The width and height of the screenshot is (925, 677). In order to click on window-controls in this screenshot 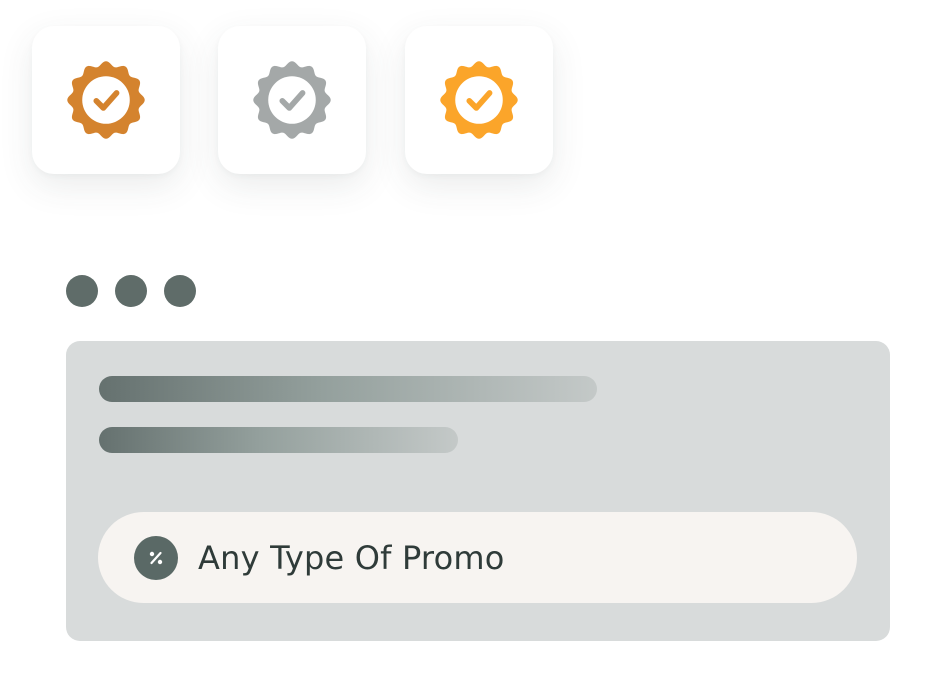, I will do `click(131, 291)`.